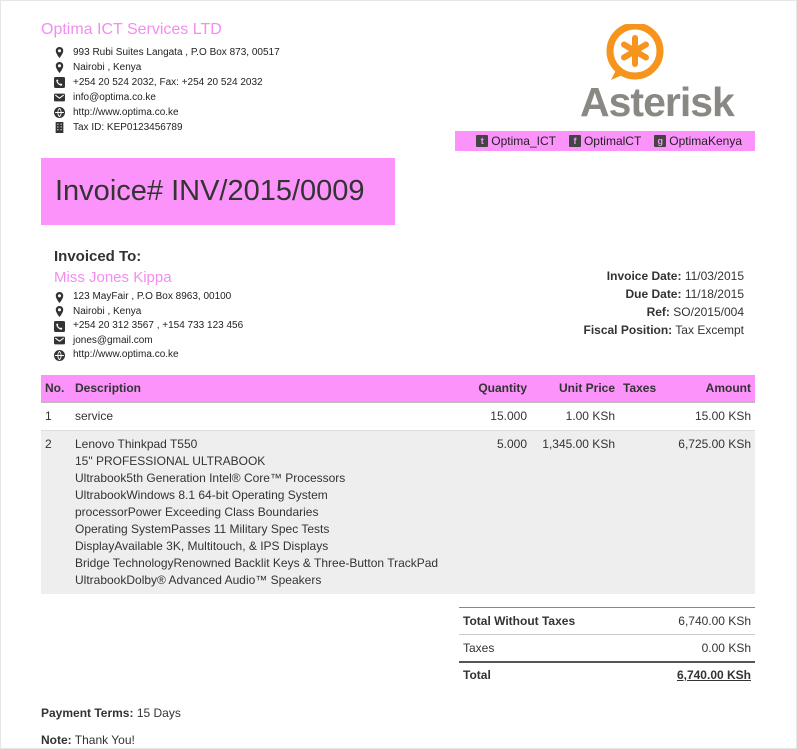  Describe the element at coordinates (658, 312) in the screenshot. I see `ref-label: Ref:` at that location.